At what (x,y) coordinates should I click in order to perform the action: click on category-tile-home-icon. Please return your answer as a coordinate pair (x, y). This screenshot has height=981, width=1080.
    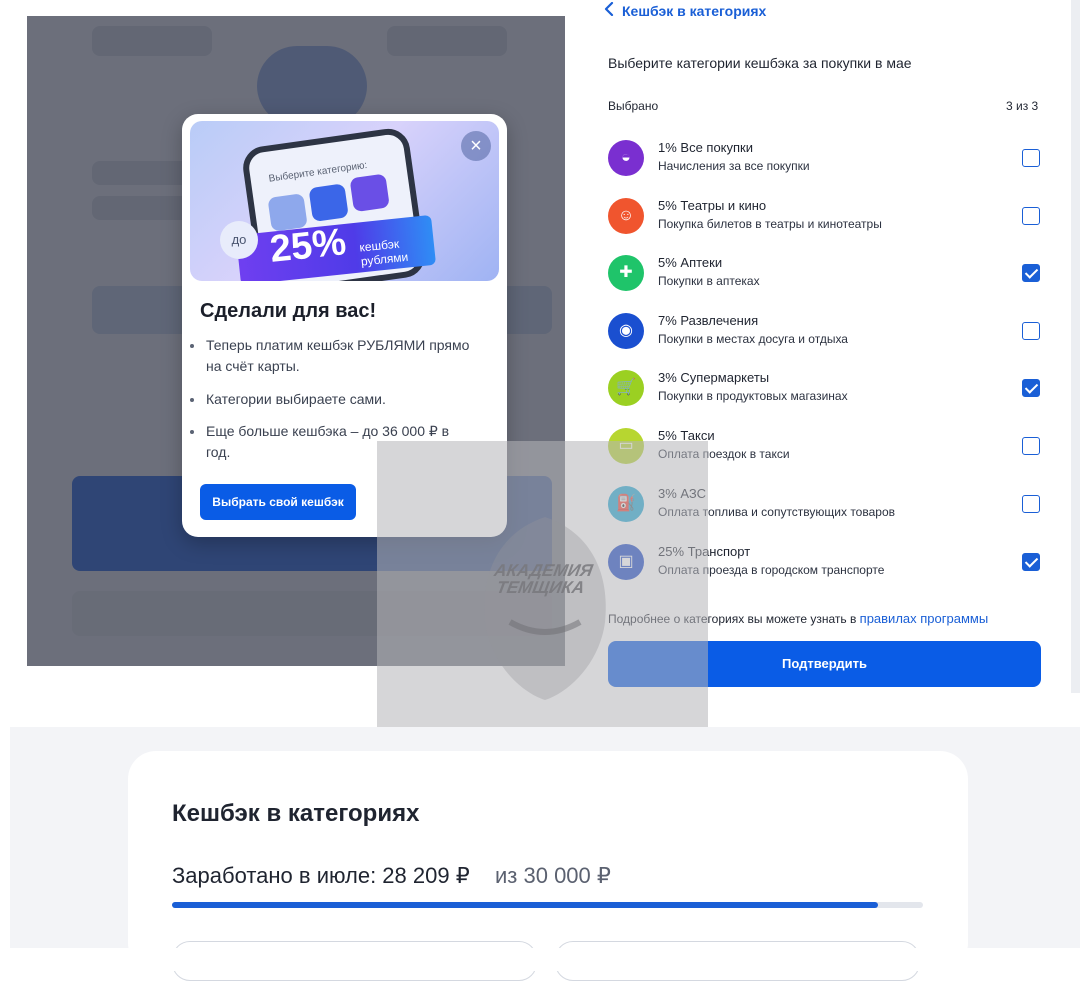
    Looking at the image, I should click on (369, 193).